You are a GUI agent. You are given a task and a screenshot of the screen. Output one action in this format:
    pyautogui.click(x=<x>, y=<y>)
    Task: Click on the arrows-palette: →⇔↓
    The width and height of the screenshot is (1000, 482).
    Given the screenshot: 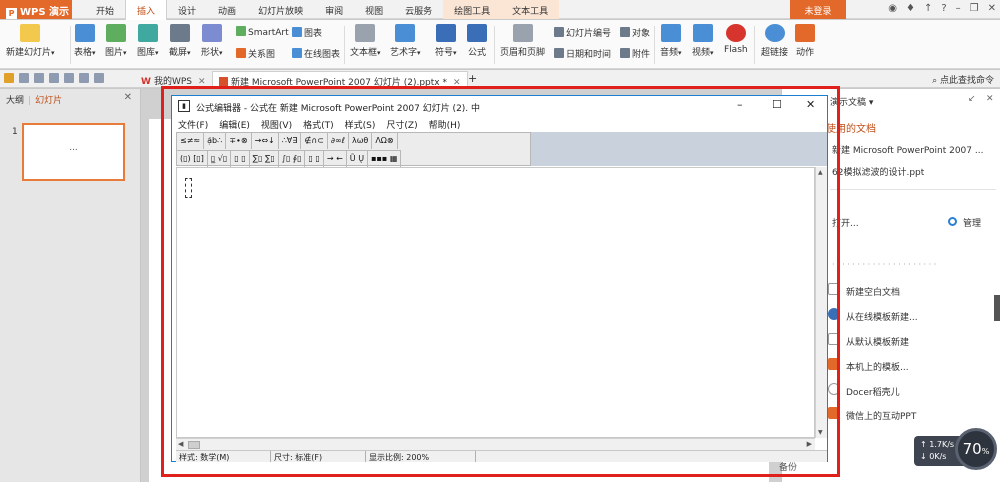 What is the action you would take?
    pyautogui.click(x=265, y=141)
    